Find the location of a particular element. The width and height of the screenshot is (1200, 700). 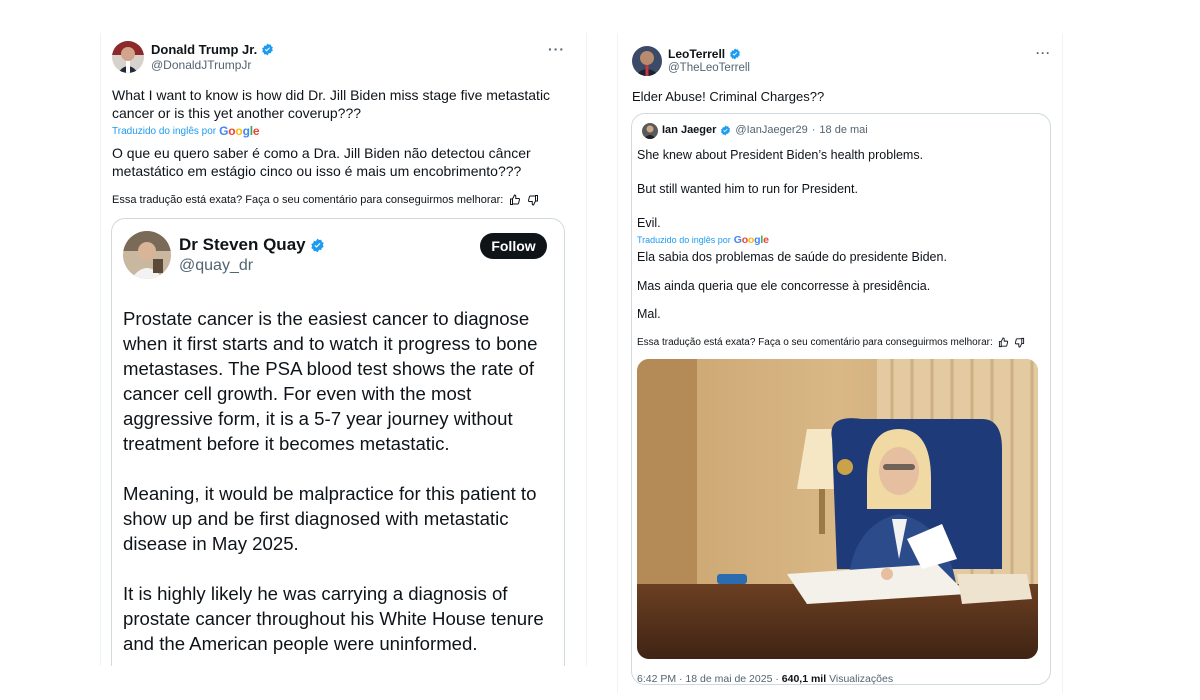

embed-line: and the American people were uninformed. is located at coordinates (300, 643).